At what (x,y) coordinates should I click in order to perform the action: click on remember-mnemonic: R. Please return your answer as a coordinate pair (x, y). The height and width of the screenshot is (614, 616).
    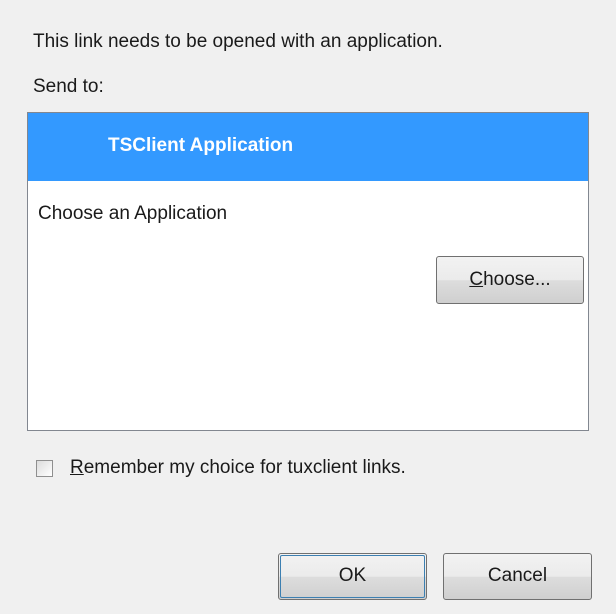
    Looking at the image, I should click on (77, 467).